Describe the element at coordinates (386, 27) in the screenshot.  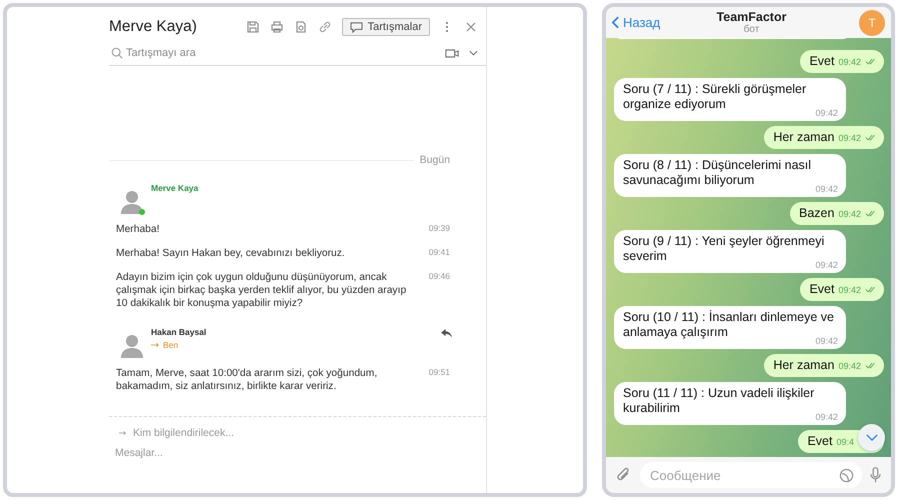
I see `discussions-button: Tartışmalar` at that location.